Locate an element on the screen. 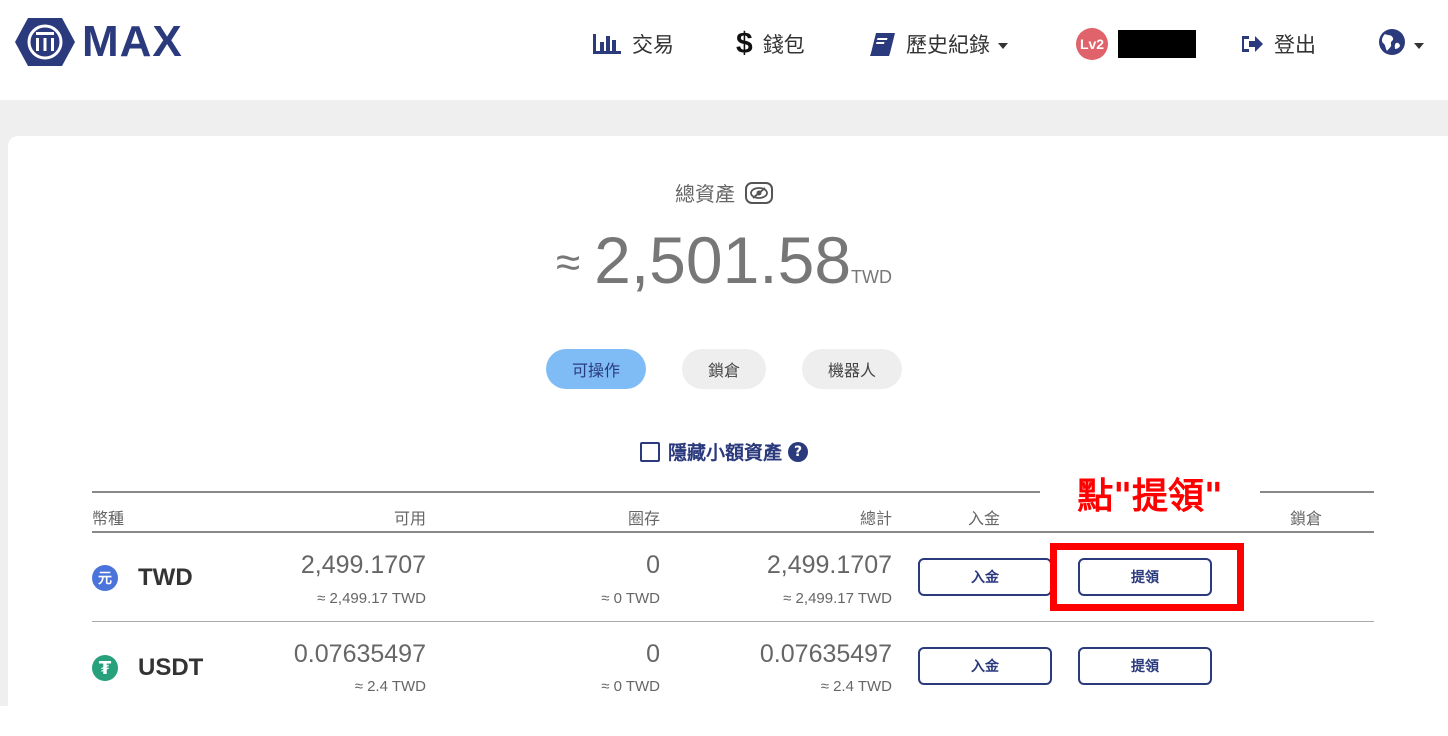 The image size is (1448, 736). book-icon is located at coordinates (883, 44).